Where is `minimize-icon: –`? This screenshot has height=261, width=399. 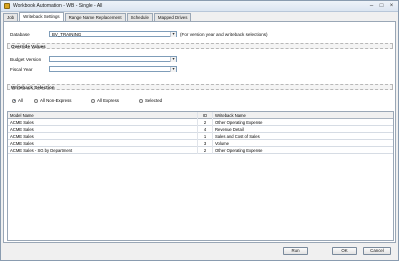
minimize-icon: – is located at coordinates (371, 6).